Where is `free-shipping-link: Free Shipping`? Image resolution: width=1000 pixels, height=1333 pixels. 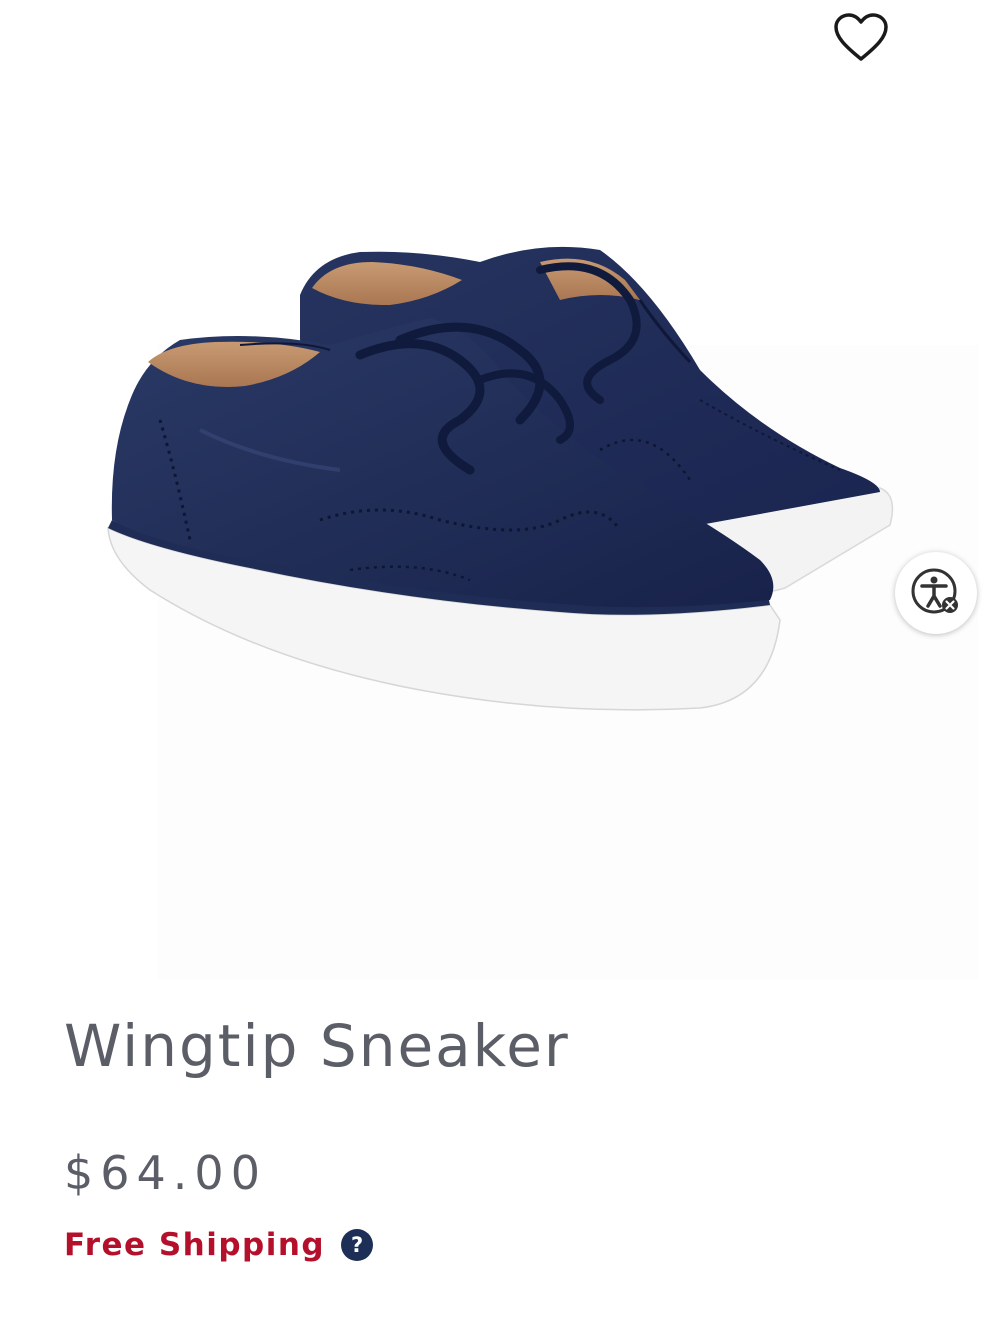
free-shipping-link: Free Shipping is located at coordinates (194, 1245).